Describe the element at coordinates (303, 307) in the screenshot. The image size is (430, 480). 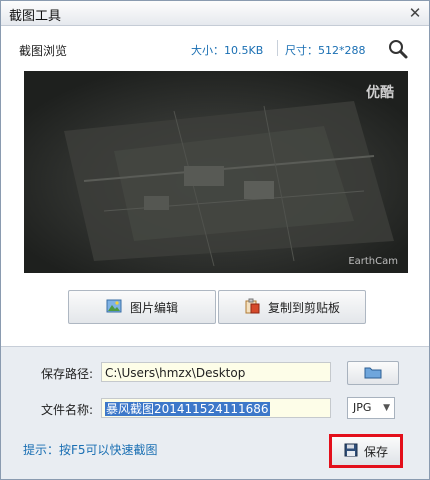
I see `copy-to-clipboard-label: 复制到剪贴板` at that location.